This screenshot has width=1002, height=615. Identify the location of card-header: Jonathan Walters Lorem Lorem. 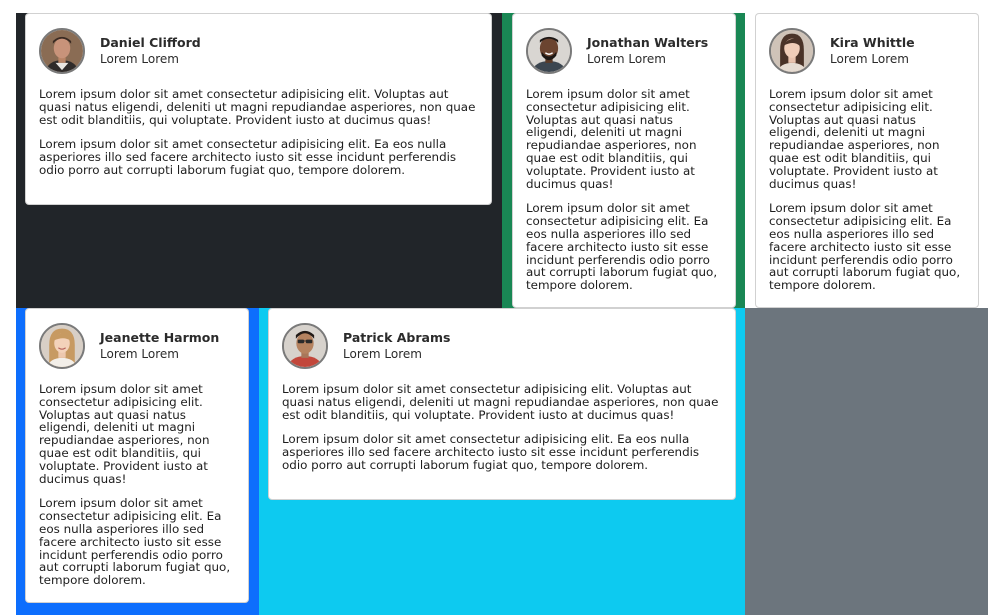
(624, 51).